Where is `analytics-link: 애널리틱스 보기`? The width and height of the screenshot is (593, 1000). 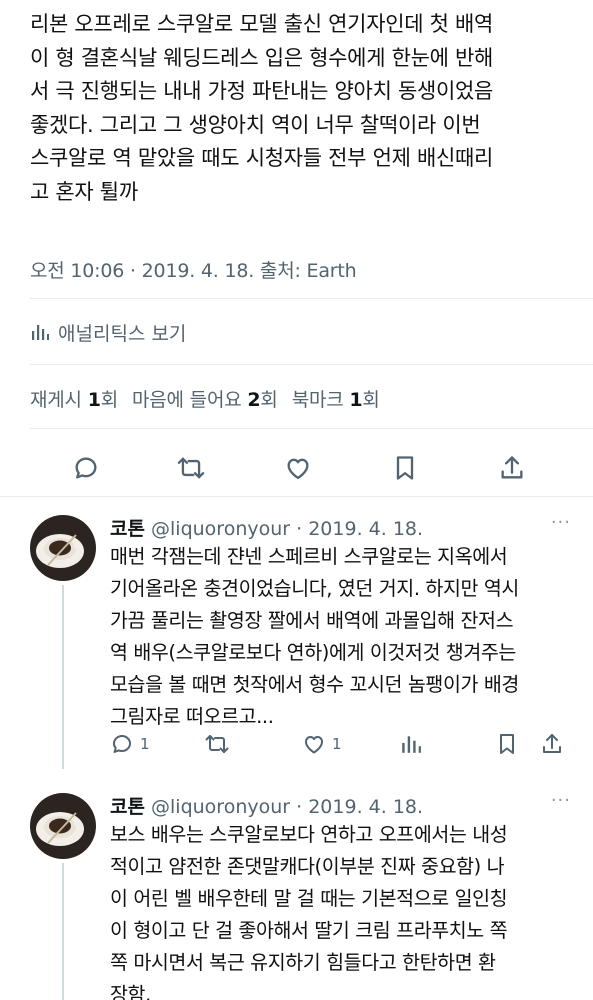
analytics-link: 애널리틱스 보기 is located at coordinates (108, 332).